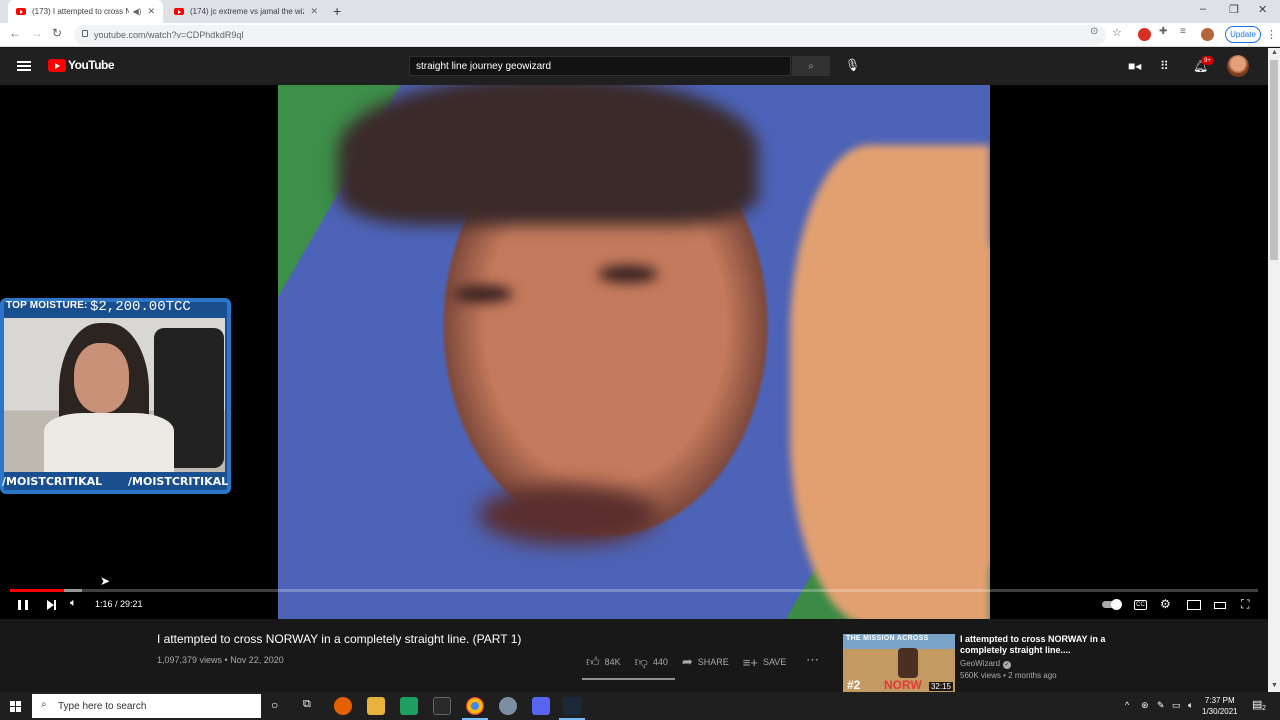 The image size is (1280, 720). What do you see at coordinates (541, 706) in the screenshot?
I see `discord-icon` at bounding box center [541, 706].